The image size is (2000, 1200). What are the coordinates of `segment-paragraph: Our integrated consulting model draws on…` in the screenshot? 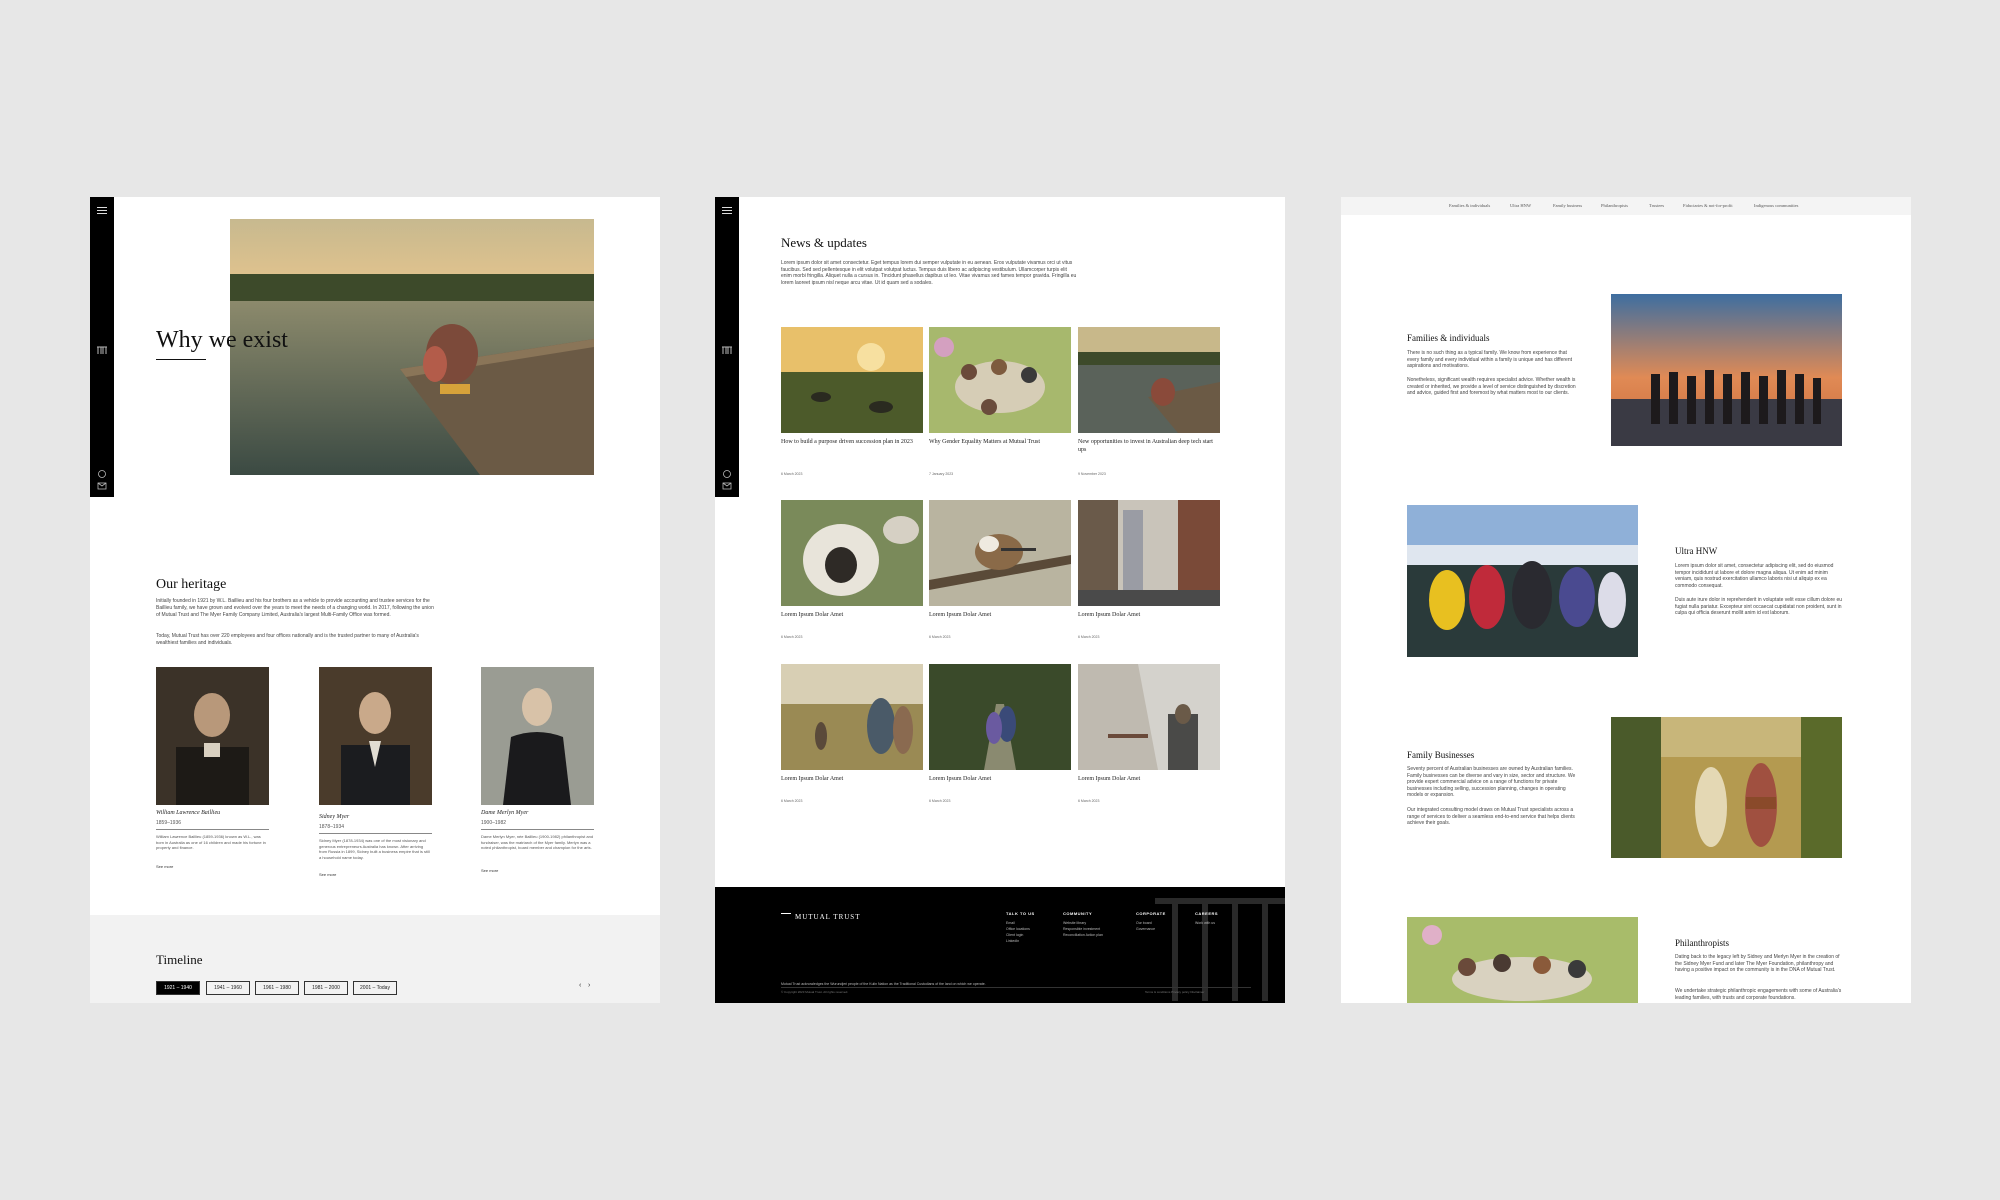 It's located at (1491, 816).